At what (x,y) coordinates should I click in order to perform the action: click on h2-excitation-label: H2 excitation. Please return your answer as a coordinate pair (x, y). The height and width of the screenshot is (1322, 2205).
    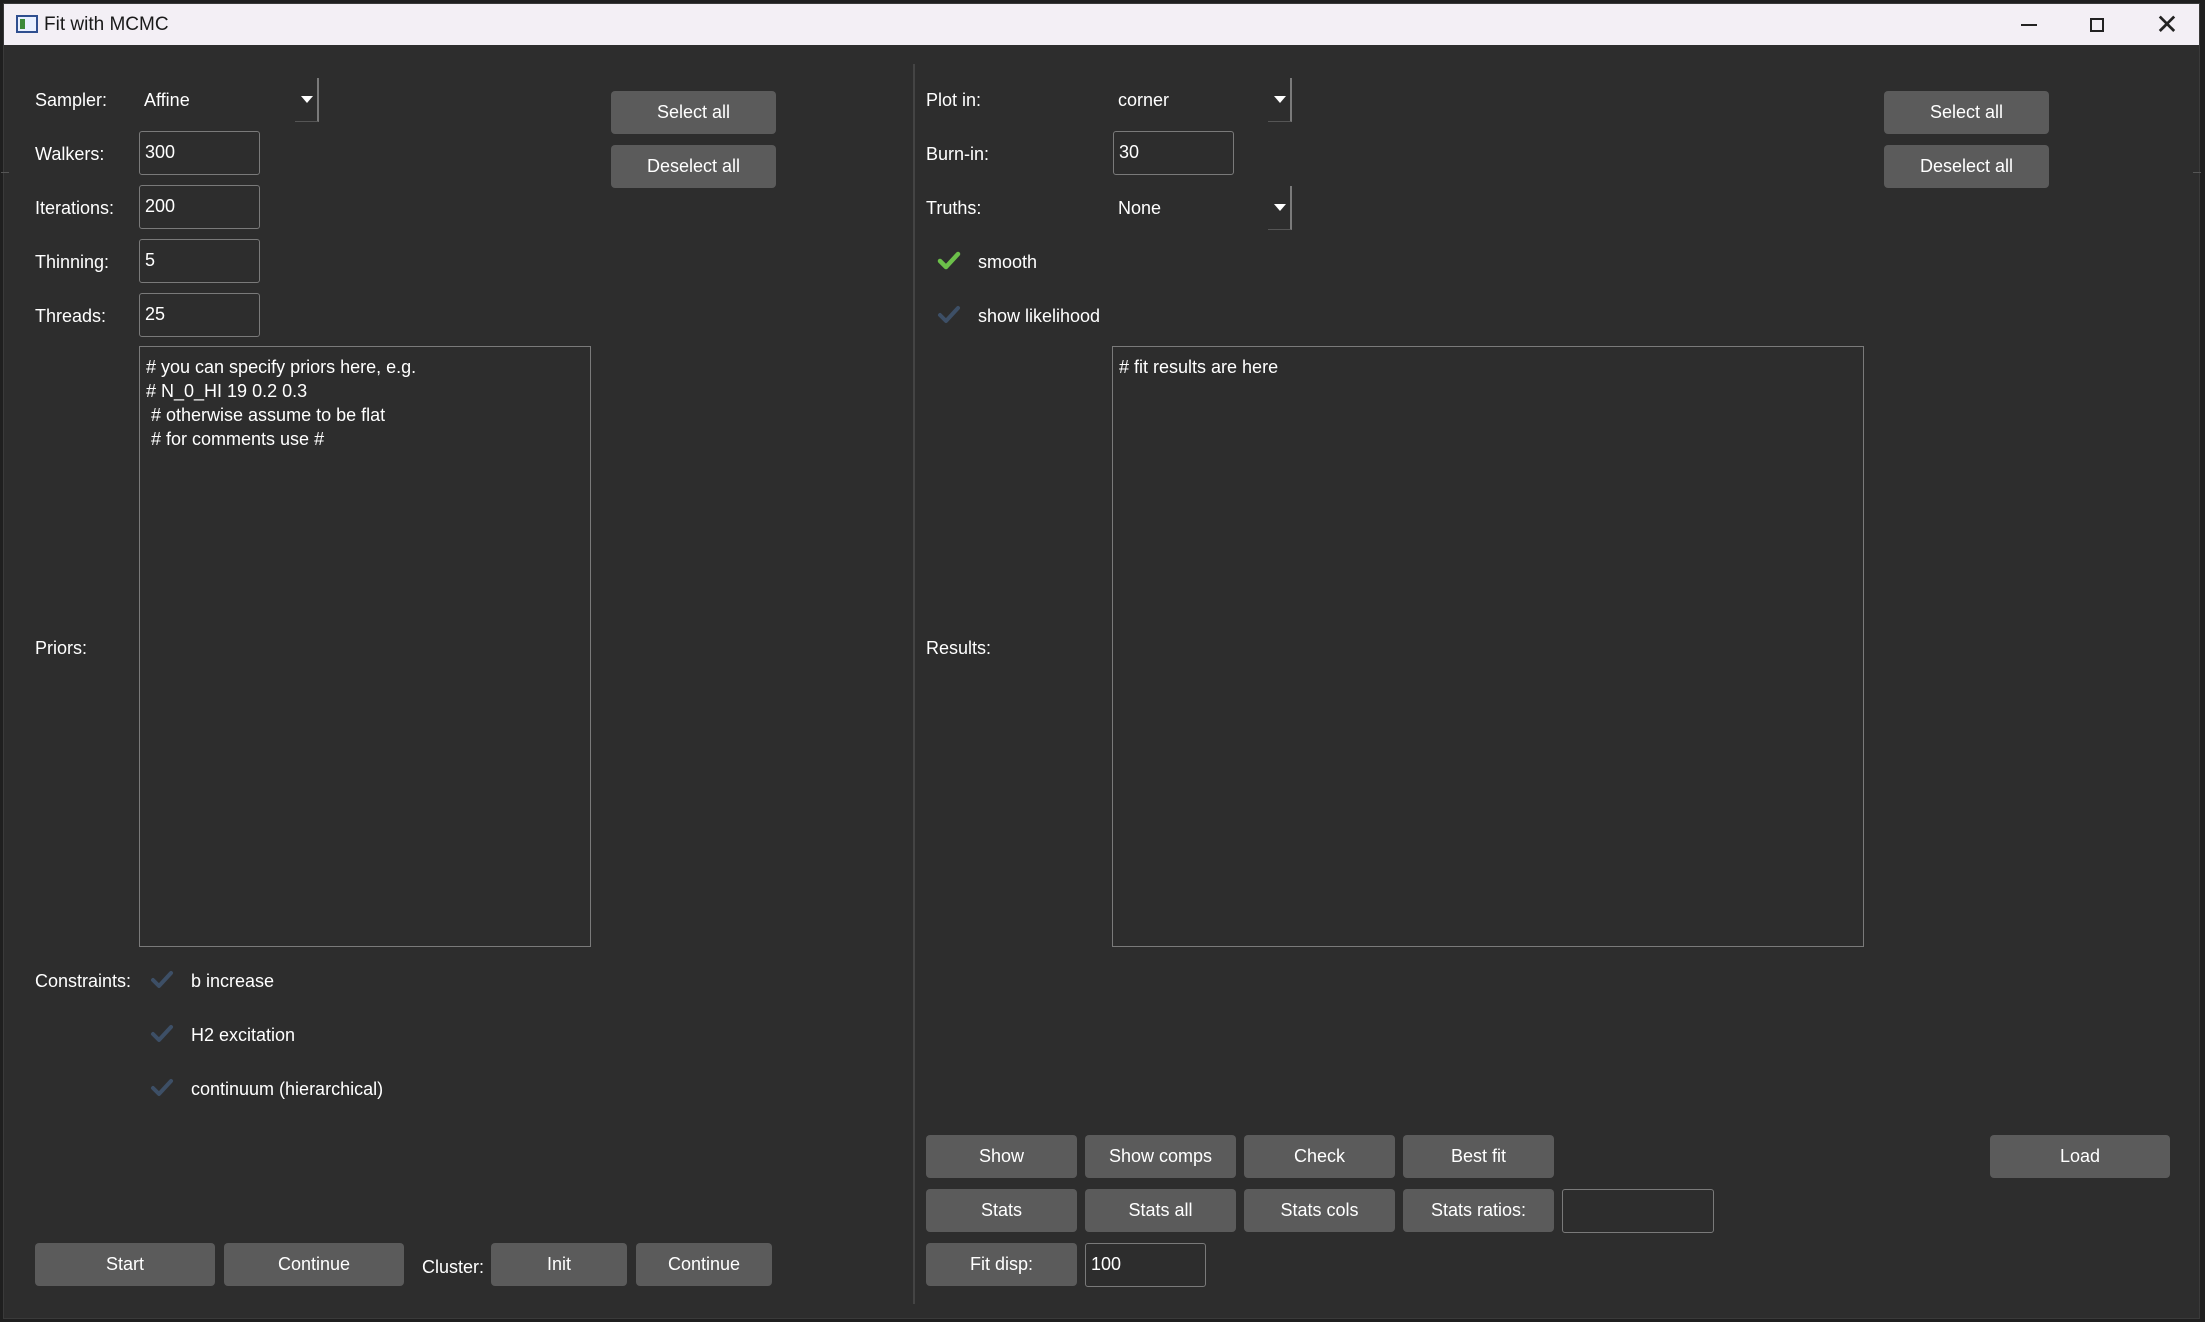
    Looking at the image, I should click on (243, 1035).